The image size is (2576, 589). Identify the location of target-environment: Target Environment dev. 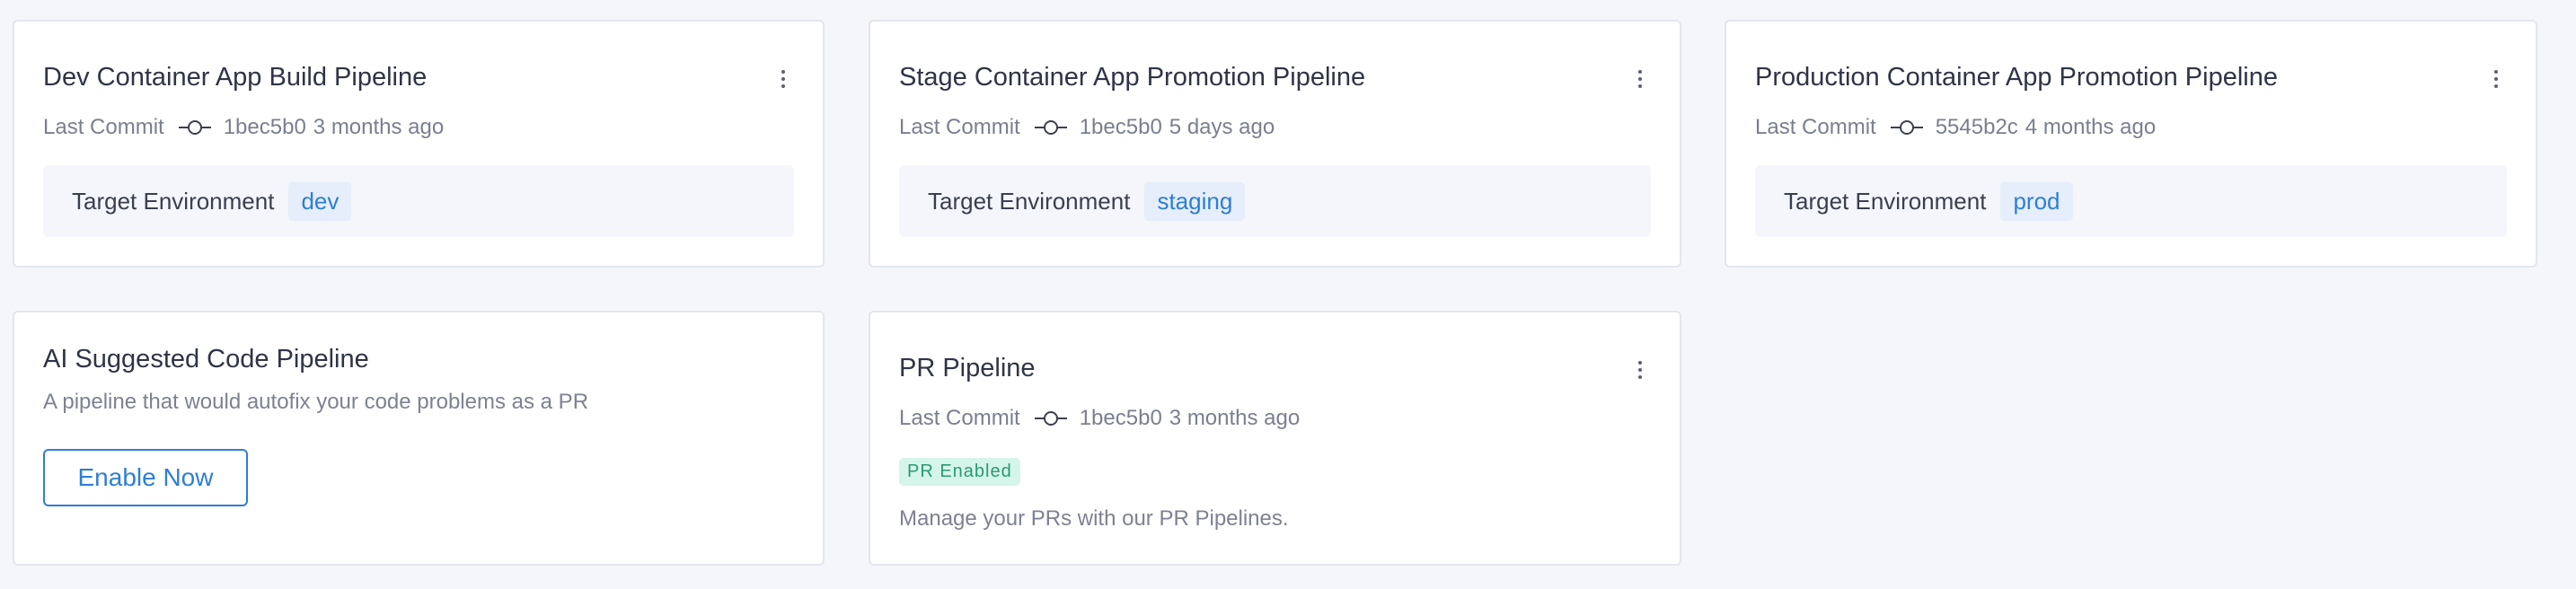
(418, 201).